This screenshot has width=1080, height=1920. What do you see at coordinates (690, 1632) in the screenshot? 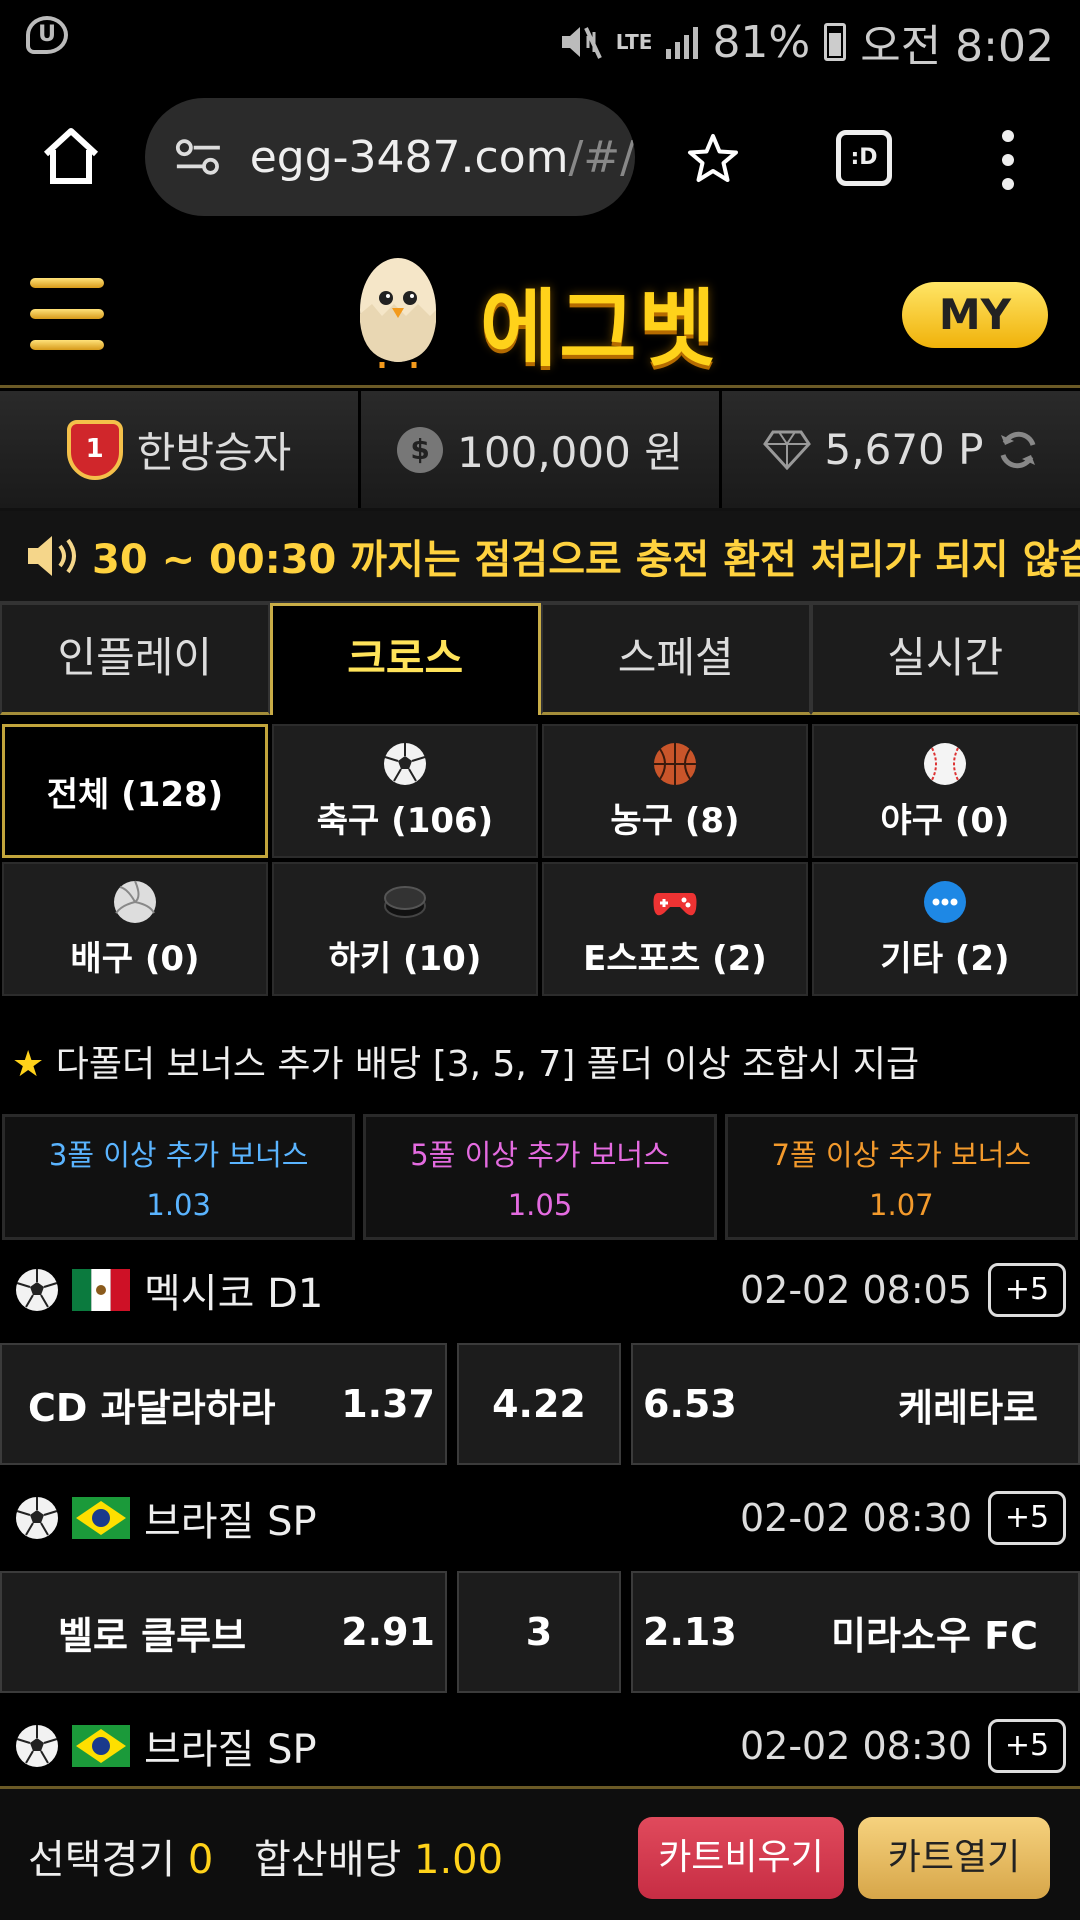
I see `away-odds: 2.13` at bounding box center [690, 1632].